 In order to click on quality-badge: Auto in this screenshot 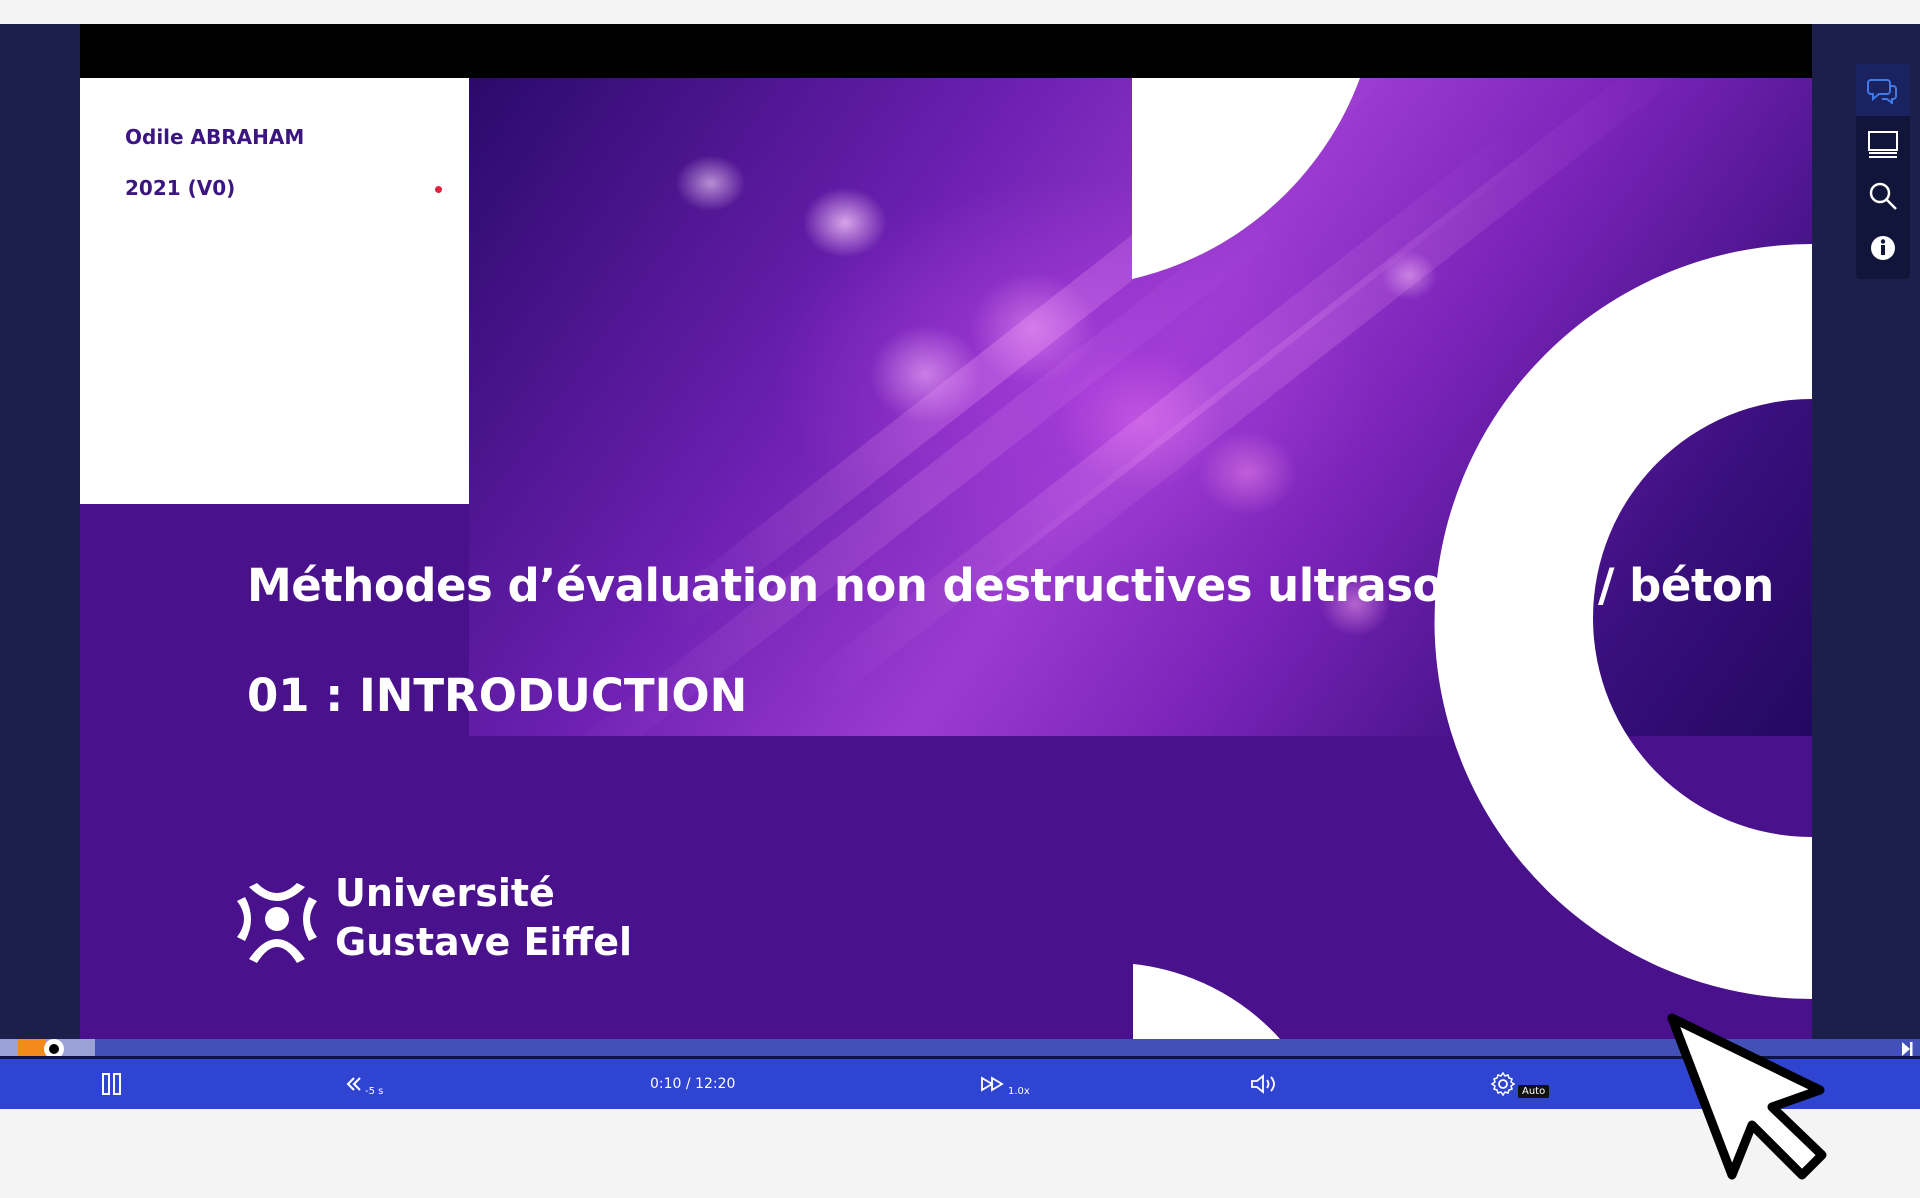, I will do `click(1534, 1091)`.